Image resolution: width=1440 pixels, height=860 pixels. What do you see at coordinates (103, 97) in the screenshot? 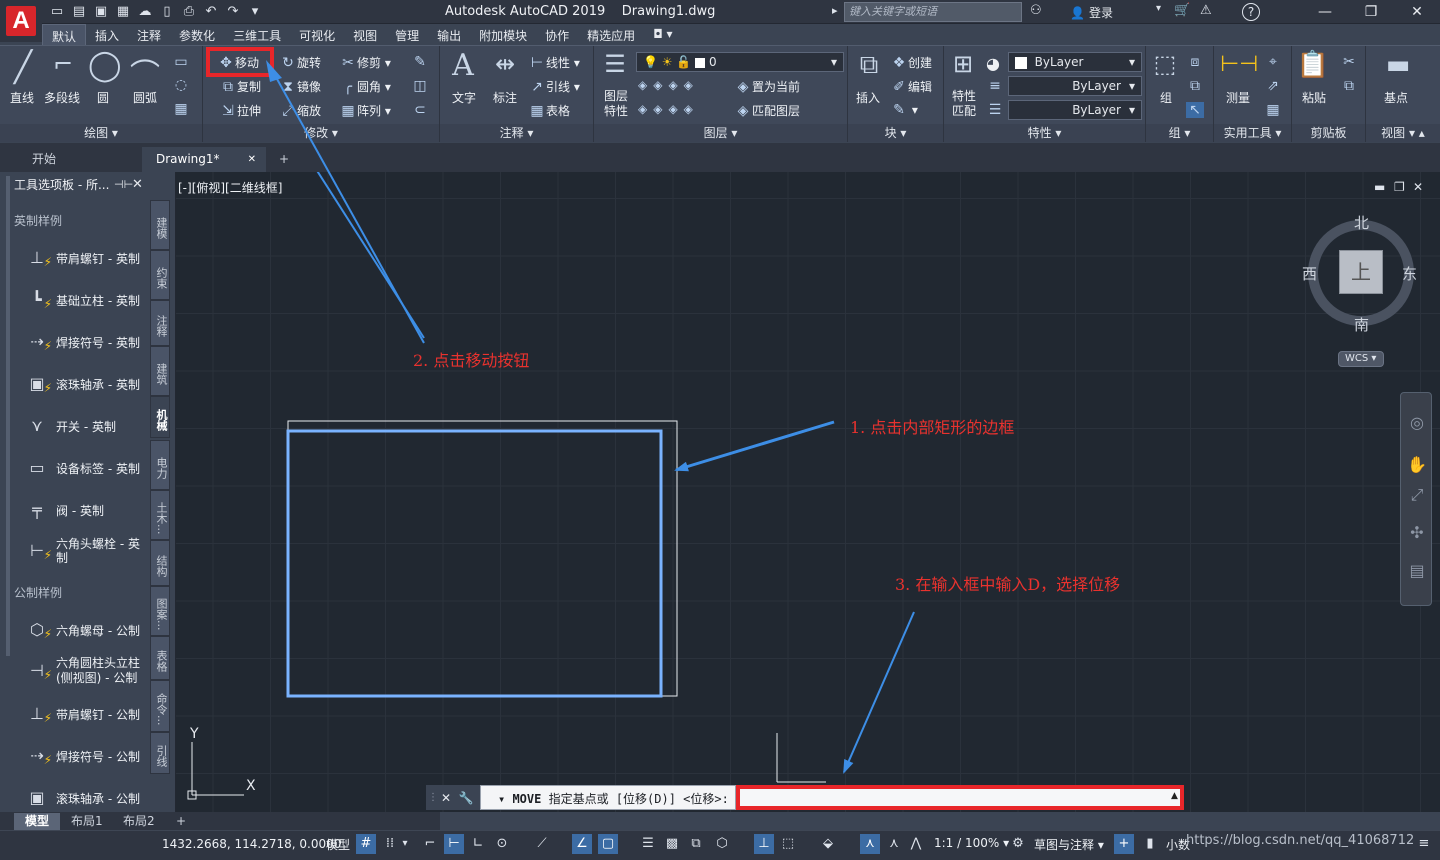
I see `circle-button: 圆` at bounding box center [103, 97].